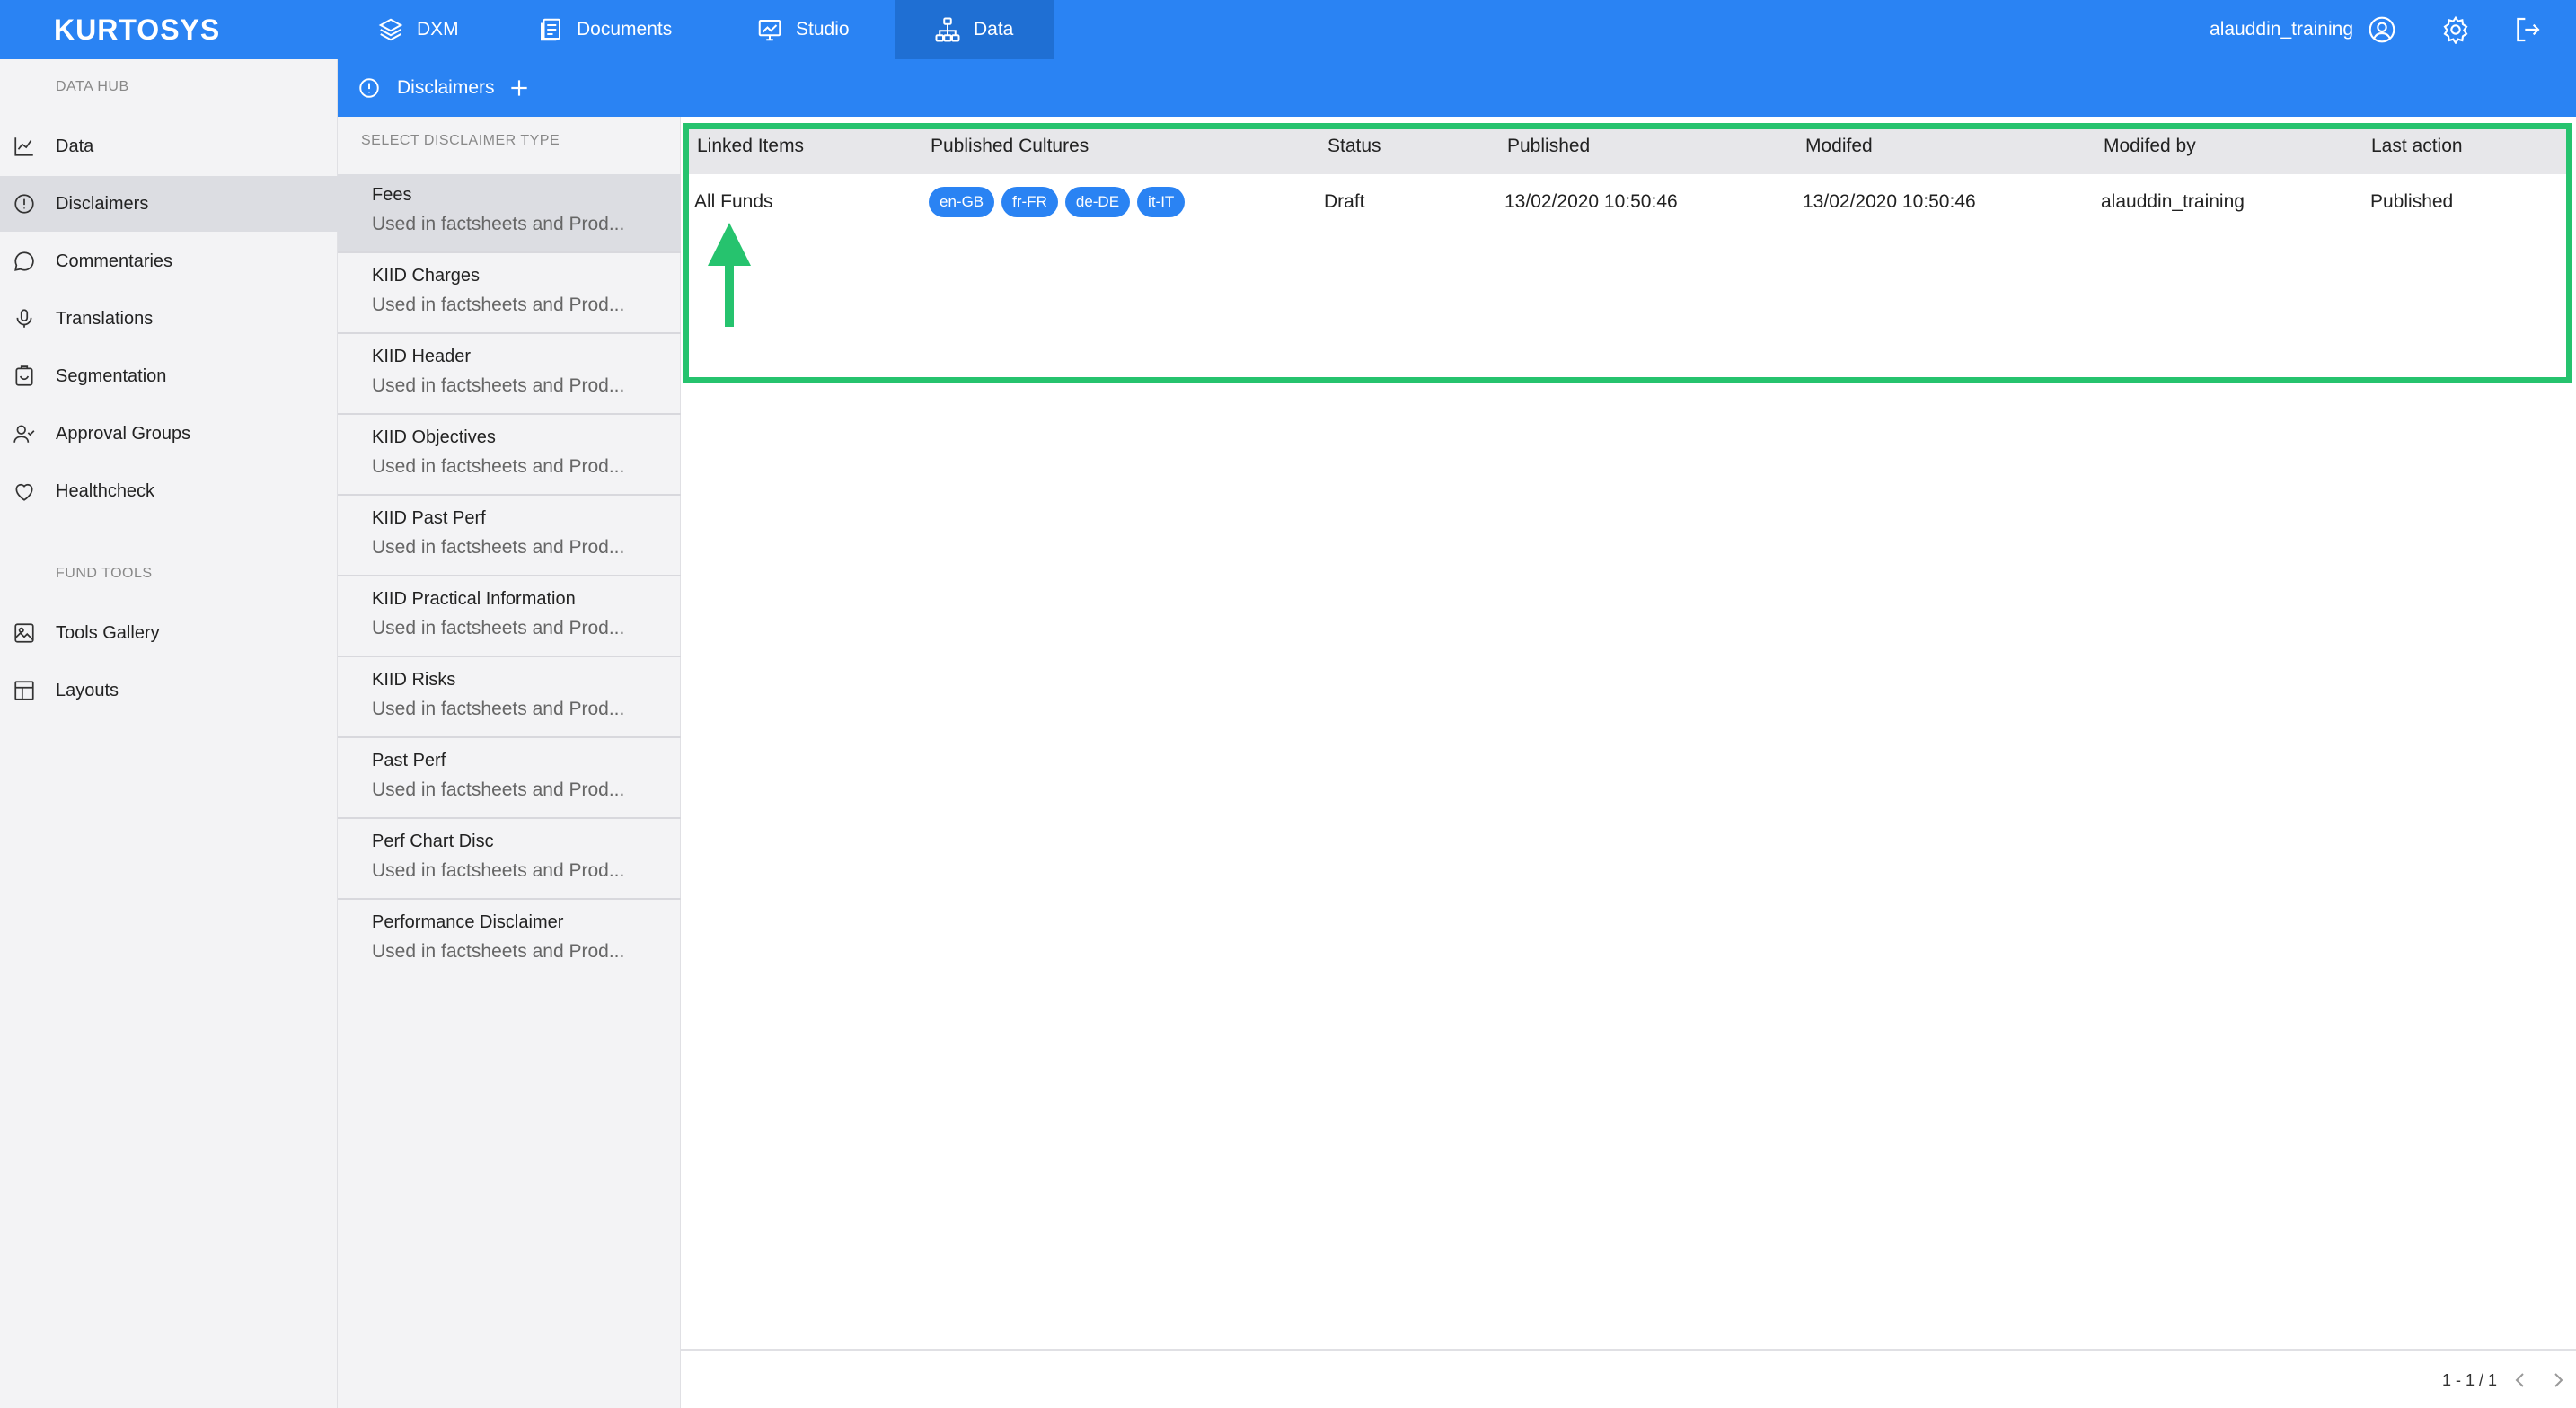  Describe the element at coordinates (2527, 29) in the screenshot. I see `logout-icon` at that location.